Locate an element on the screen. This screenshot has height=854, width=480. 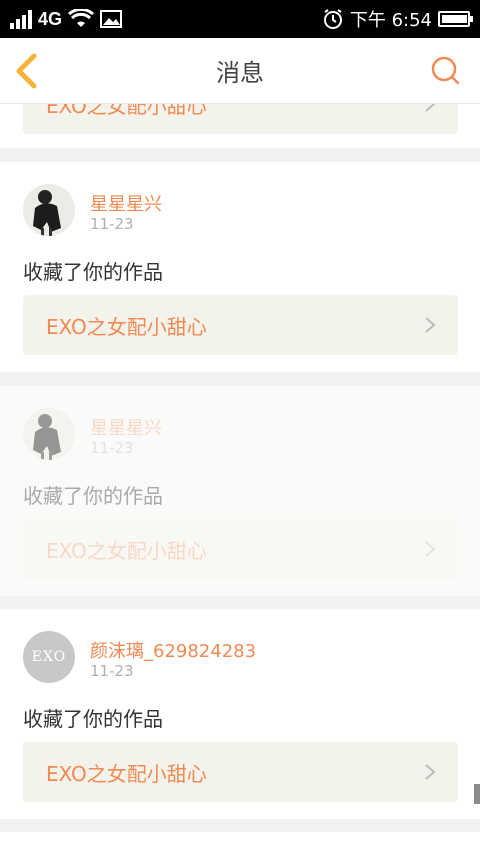
status-time: 下午 6:54 is located at coordinates (390, 20).